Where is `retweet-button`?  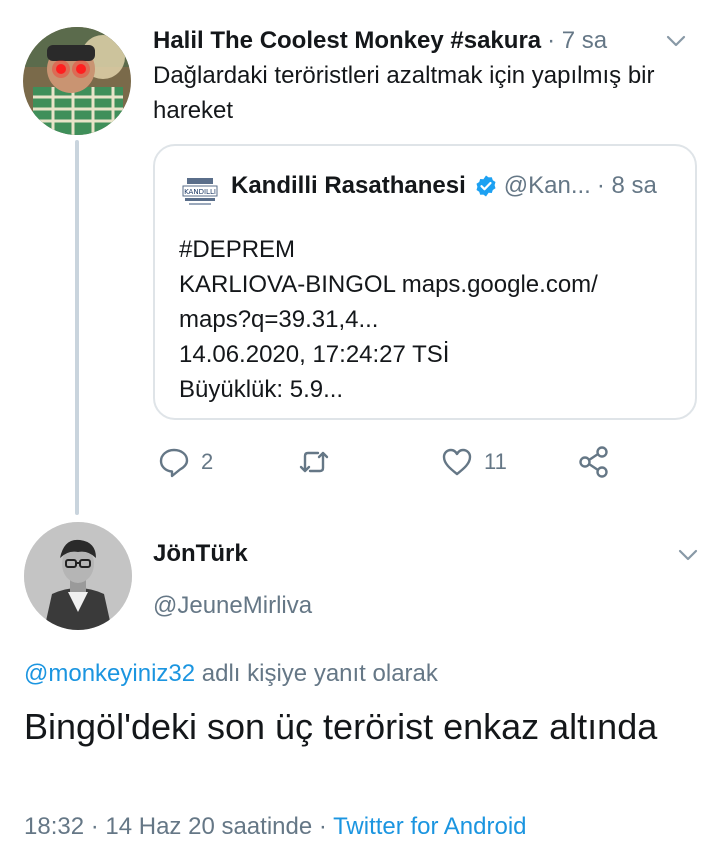 retweet-button is located at coordinates (314, 462).